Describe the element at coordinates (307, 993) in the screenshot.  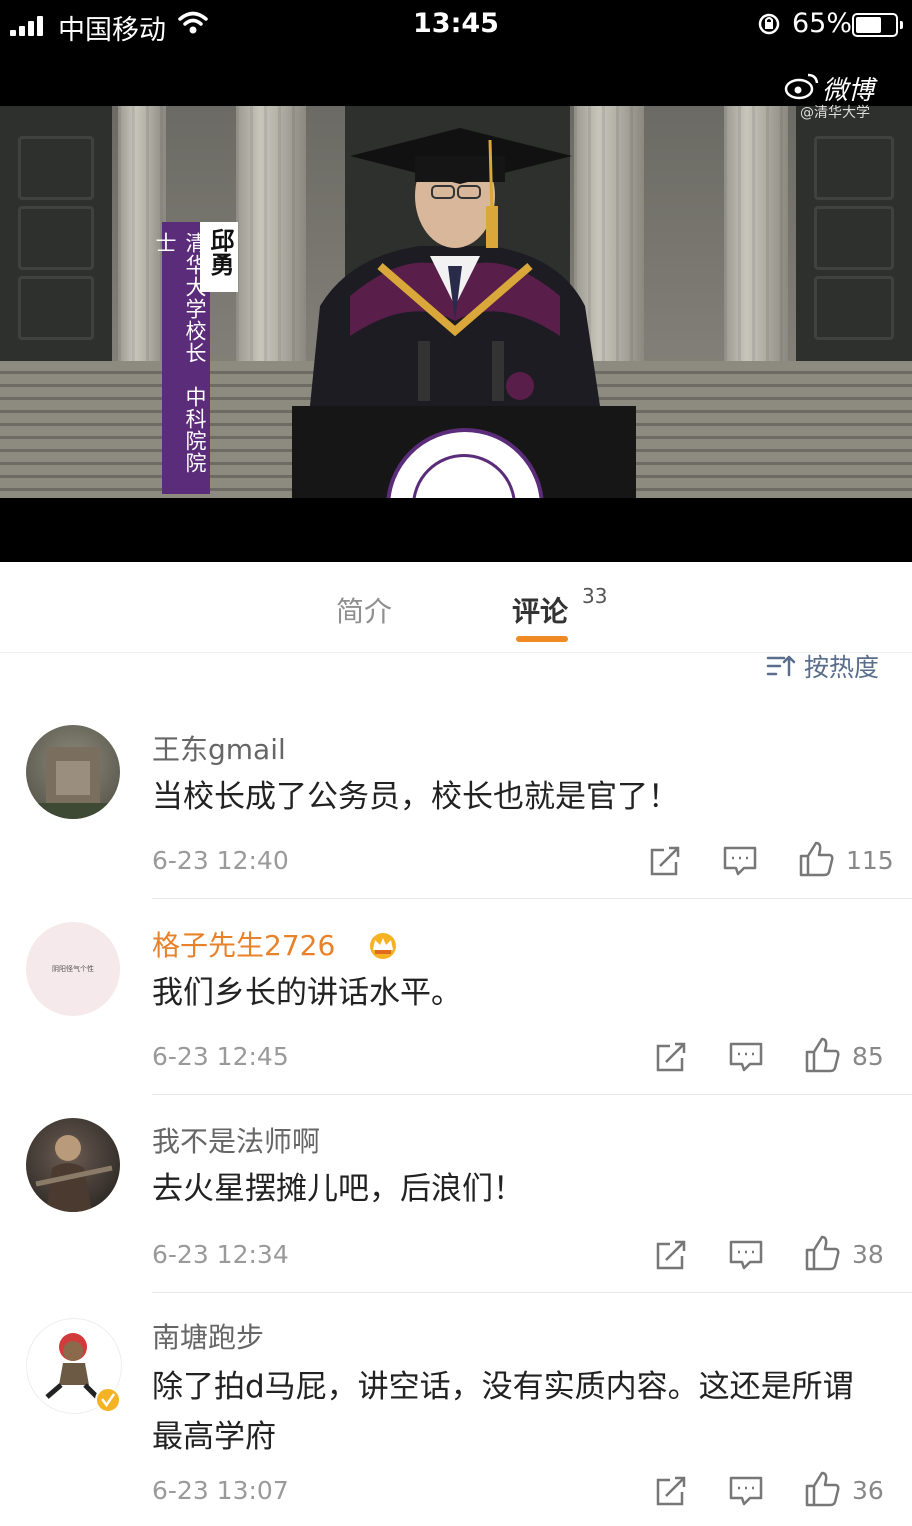
I see `comment-text: 我们乡长的讲话水平。` at that location.